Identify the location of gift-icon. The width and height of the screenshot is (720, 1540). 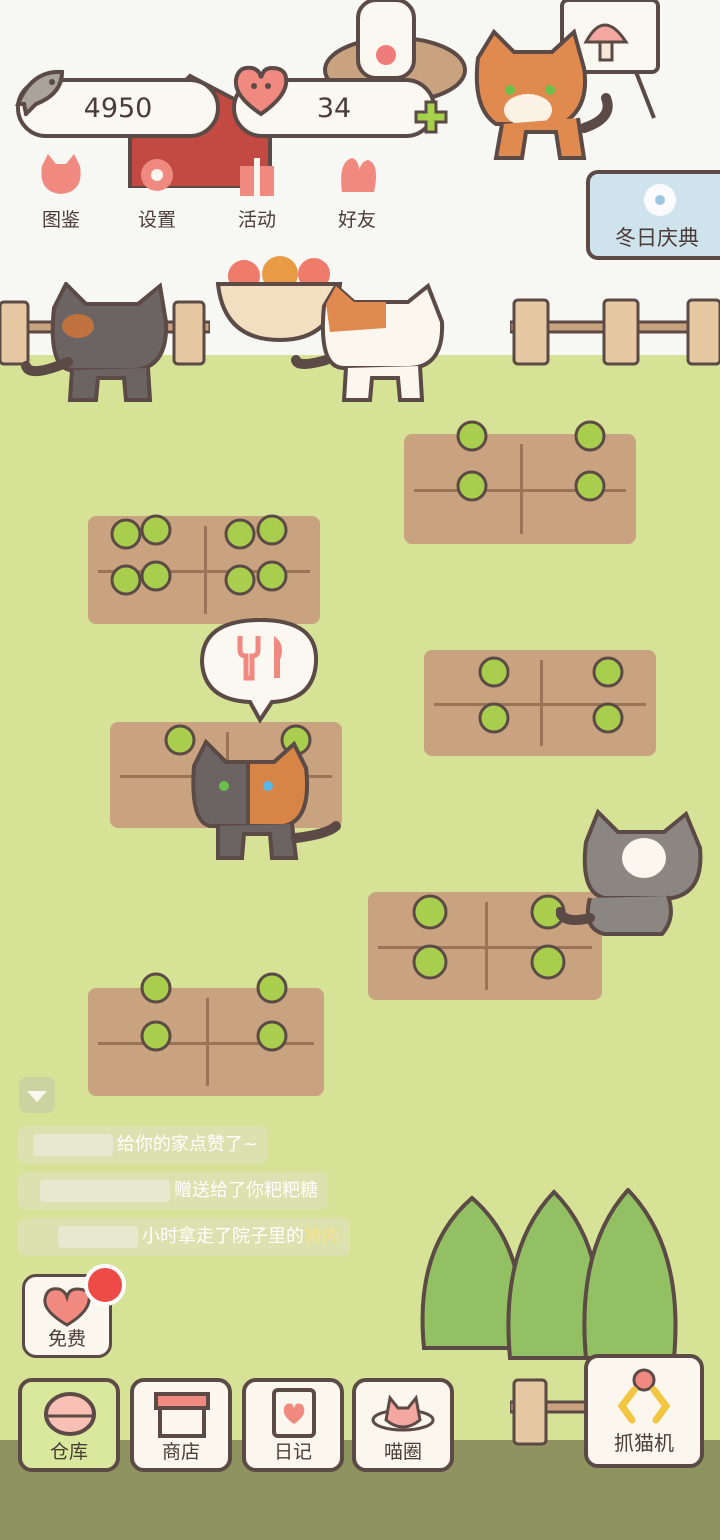
(257, 177).